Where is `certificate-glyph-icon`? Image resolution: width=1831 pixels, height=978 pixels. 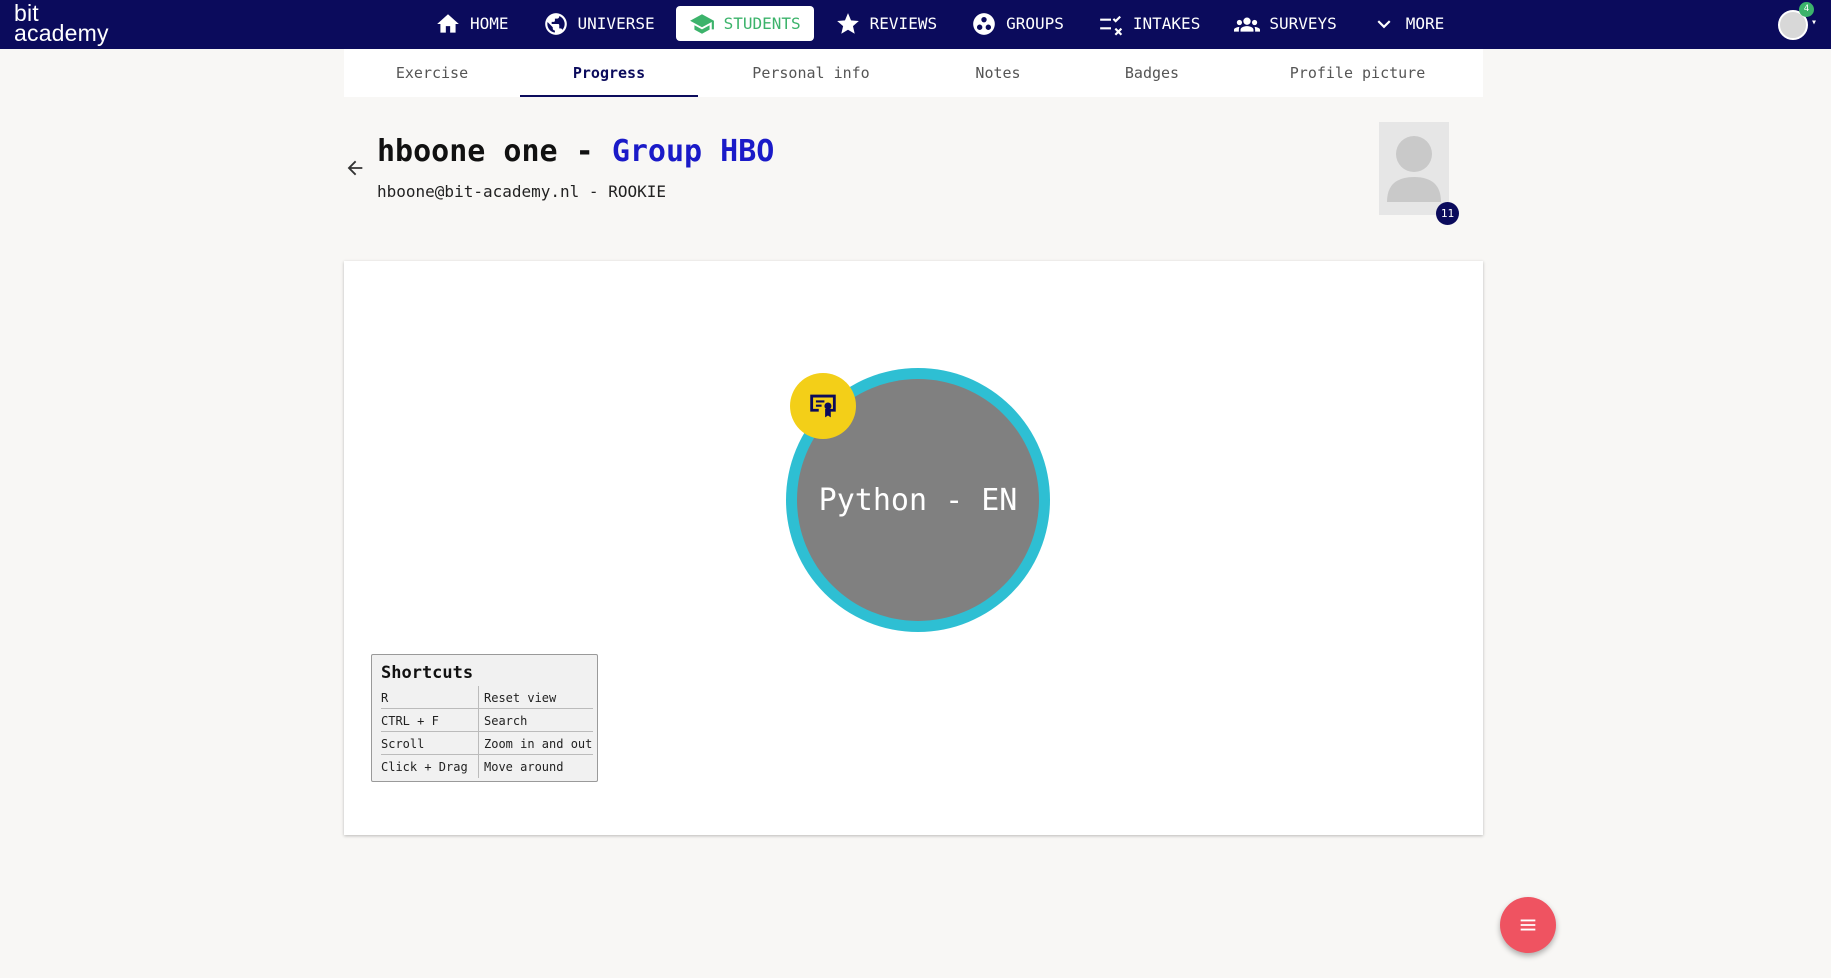 certificate-glyph-icon is located at coordinates (823, 406).